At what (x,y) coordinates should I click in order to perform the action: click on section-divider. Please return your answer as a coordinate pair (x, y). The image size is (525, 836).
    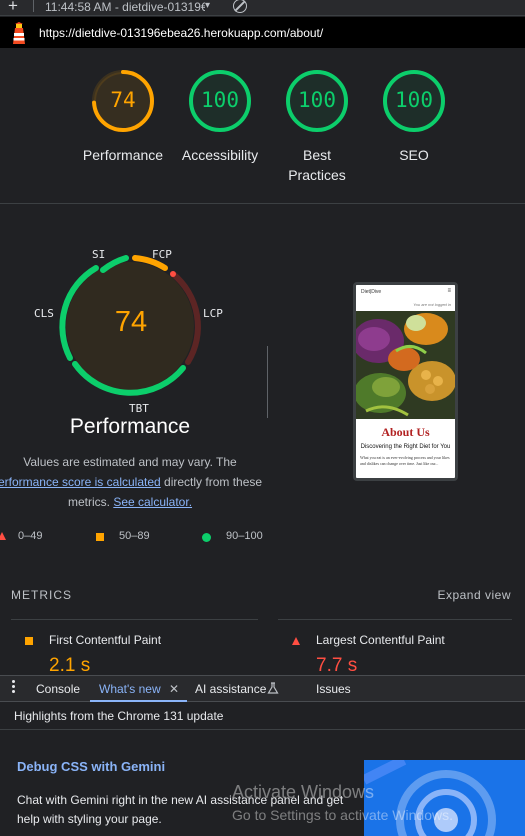
    Looking at the image, I should click on (267, 382).